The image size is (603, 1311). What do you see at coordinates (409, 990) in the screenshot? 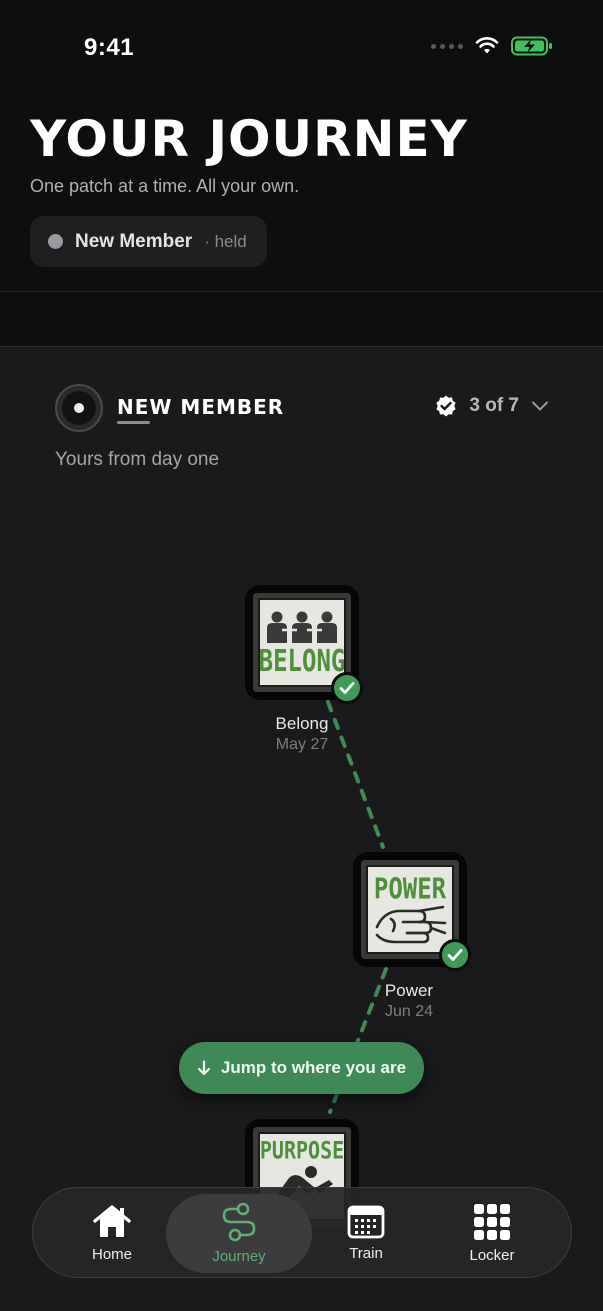
I see `patch-label: Power` at bounding box center [409, 990].